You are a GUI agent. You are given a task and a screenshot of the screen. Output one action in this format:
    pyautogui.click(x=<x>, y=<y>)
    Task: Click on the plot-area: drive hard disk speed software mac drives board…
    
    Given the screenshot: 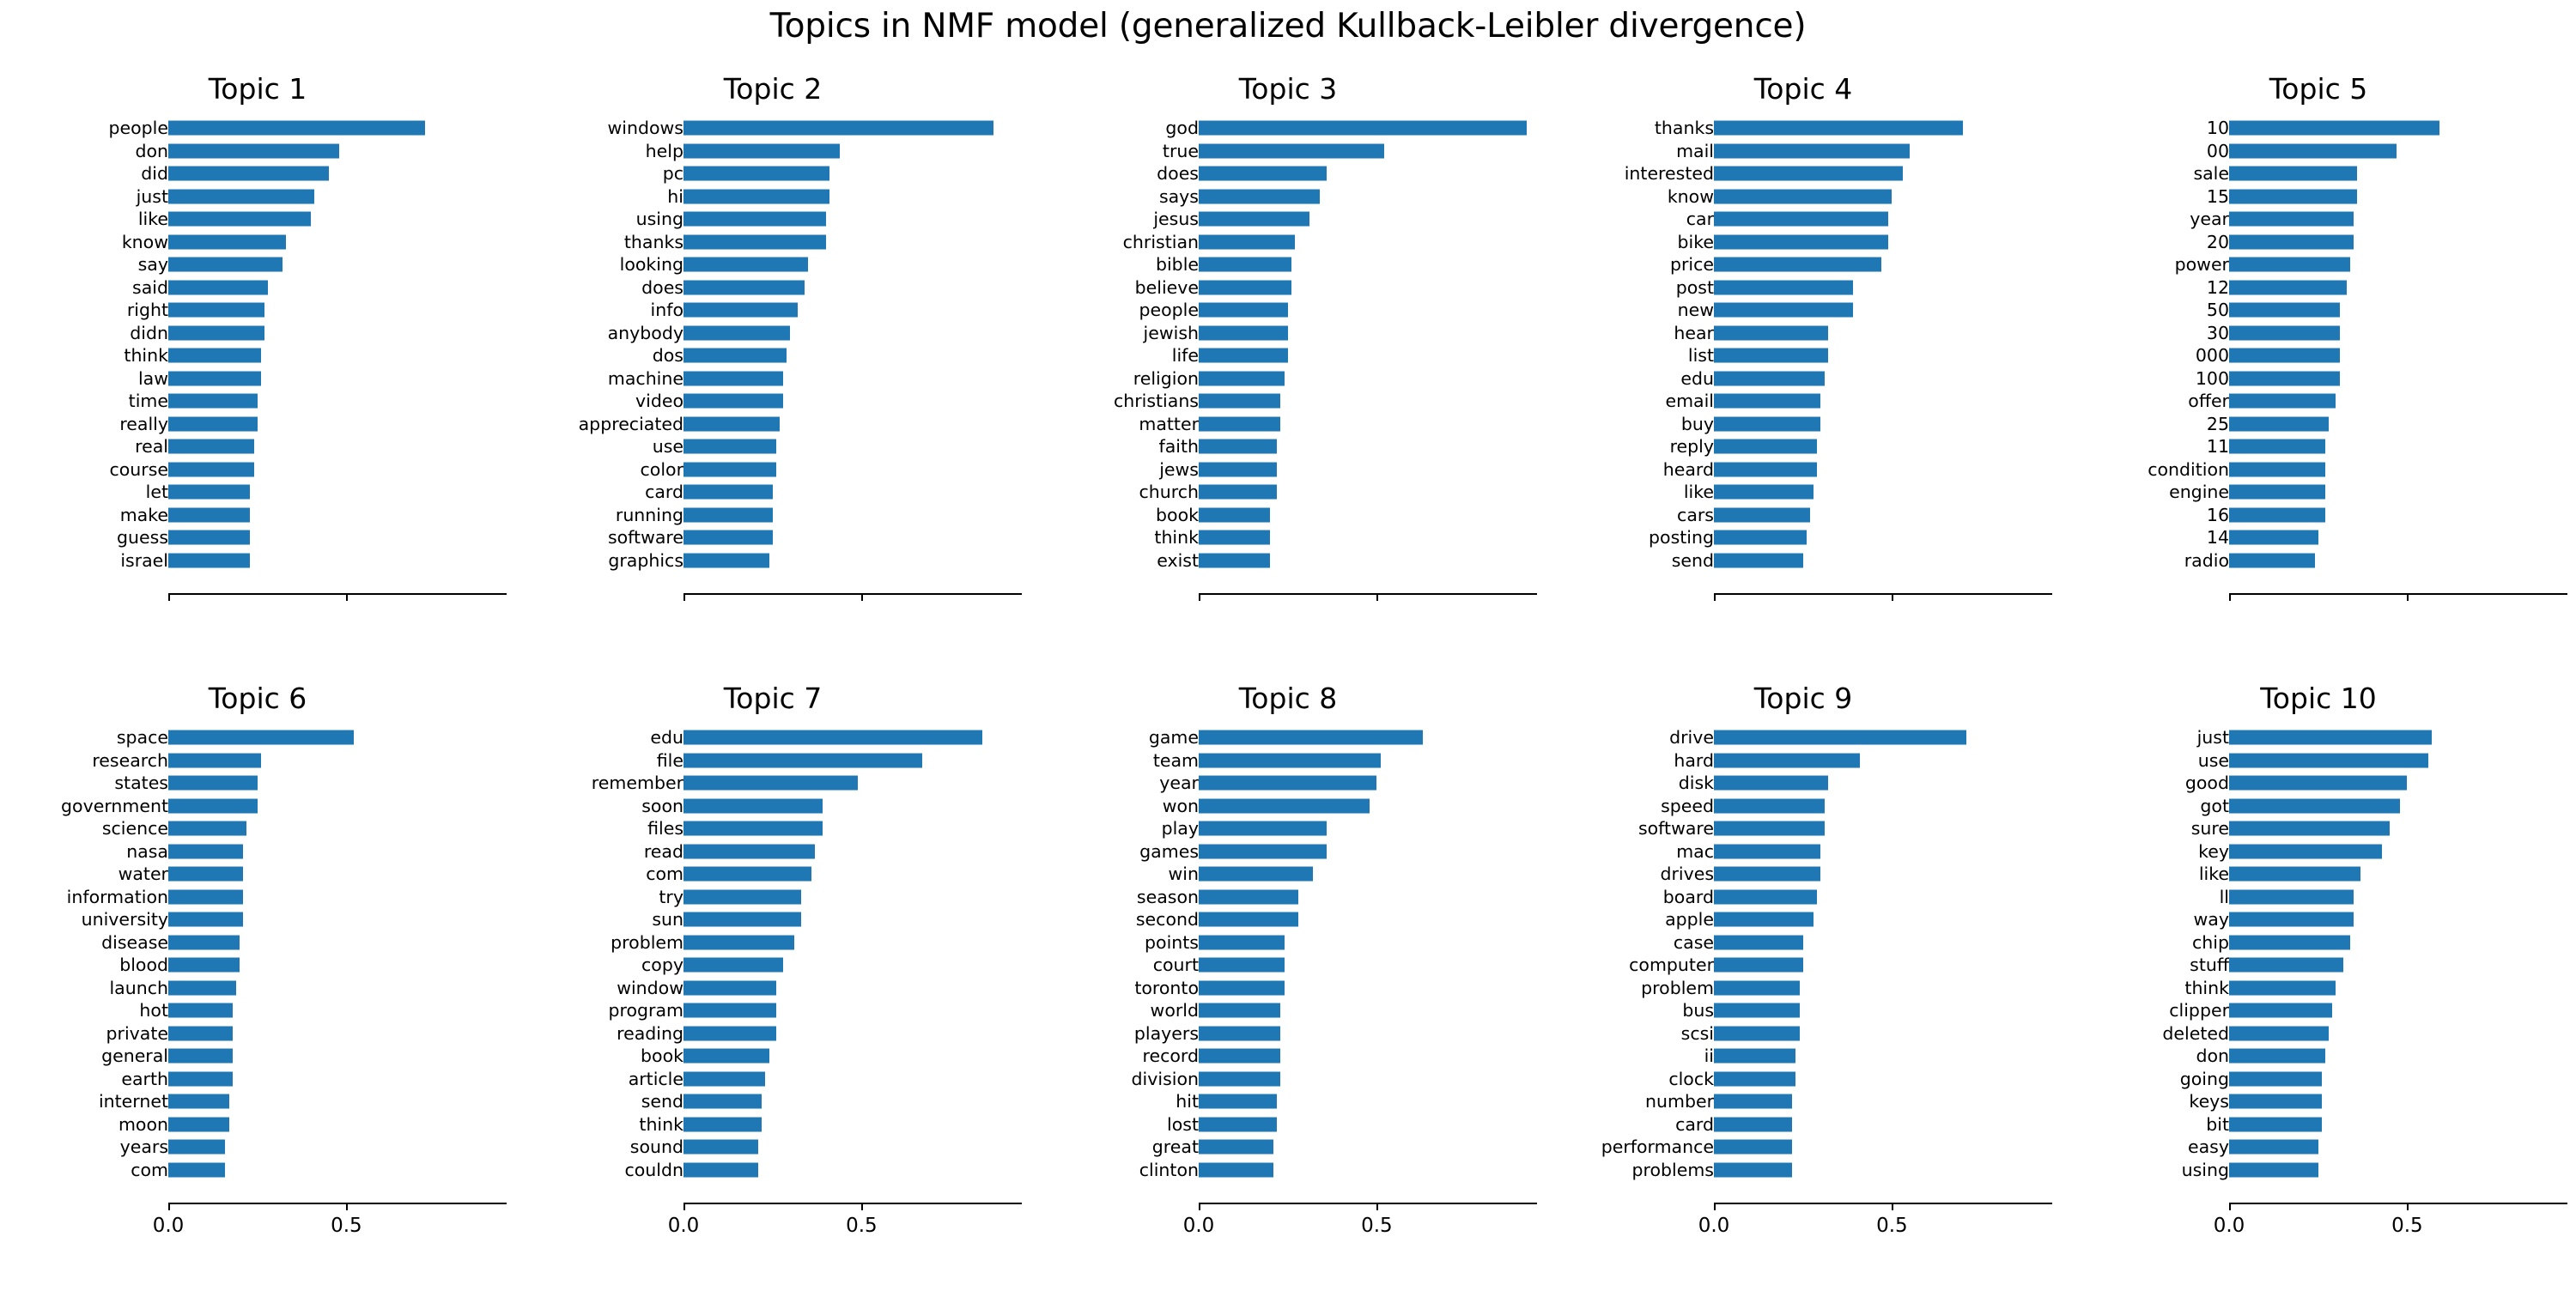 What is the action you would take?
    pyautogui.click(x=1804, y=981)
    